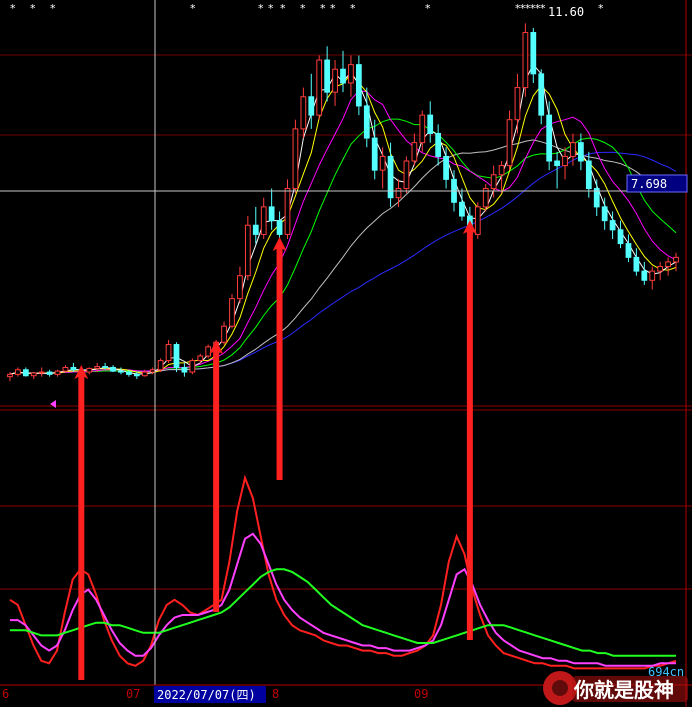 The width and height of the screenshot is (692, 707). What do you see at coordinates (275, 694) in the screenshot?
I see `date-tick: 8` at bounding box center [275, 694].